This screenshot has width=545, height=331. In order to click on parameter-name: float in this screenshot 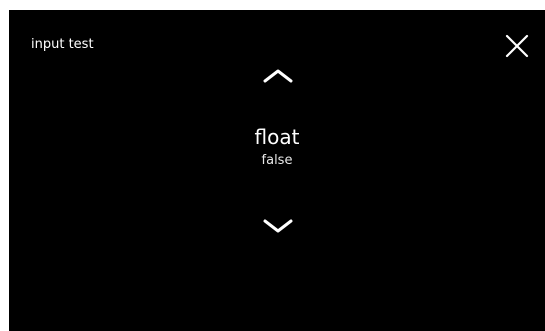, I will do `click(277, 137)`.